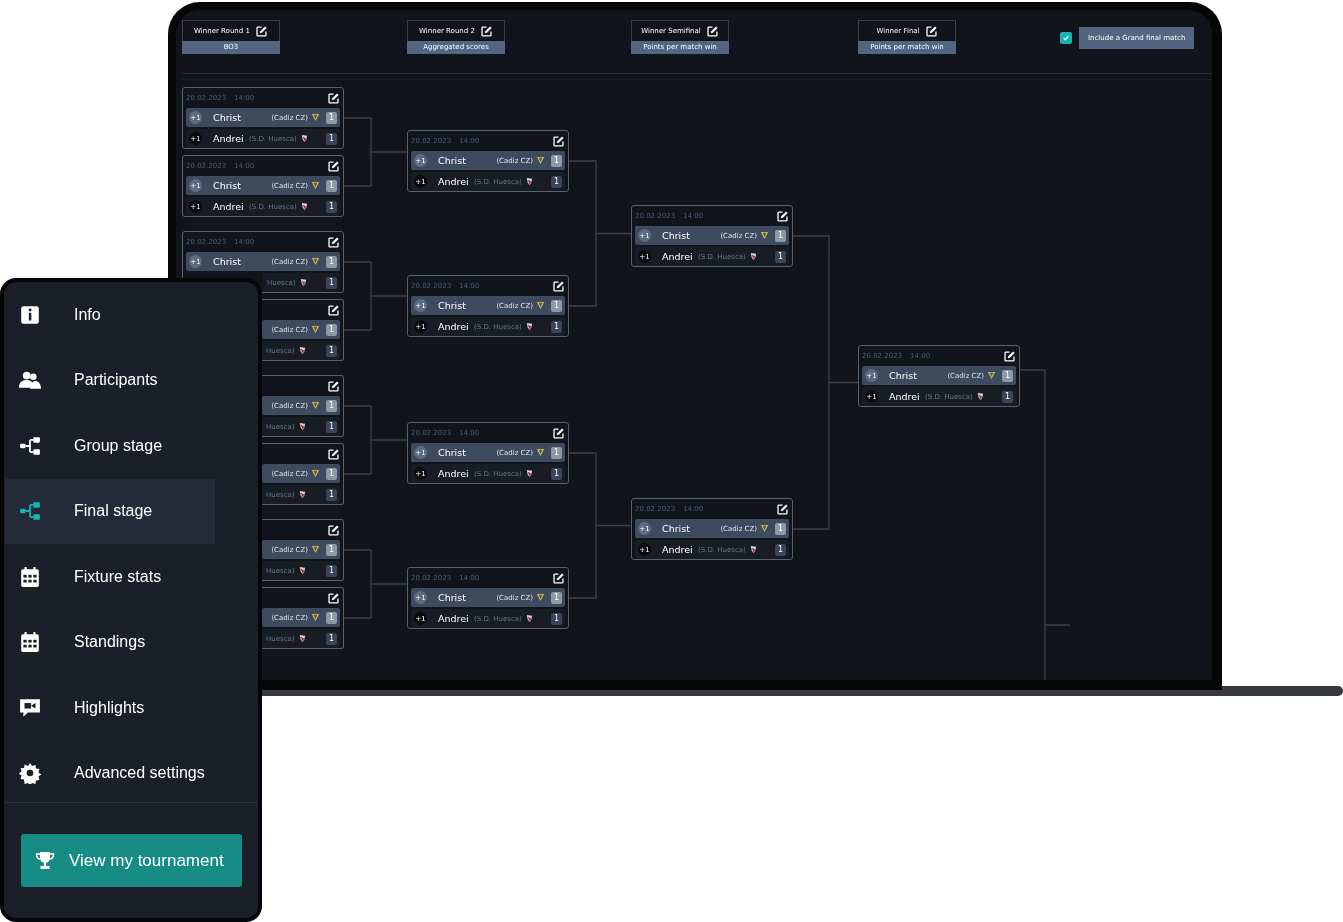  What do you see at coordinates (375, 152) in the screenshot?
I see `connector-line` at bounding box center [375, 152].